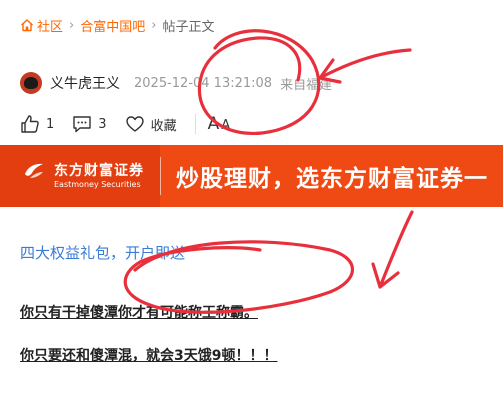 This screenshot has width=503, height=420. What do you see at coordinates (160, 176) in the screenshot?
I see `banner-divider` at bounding box center [160, 176].